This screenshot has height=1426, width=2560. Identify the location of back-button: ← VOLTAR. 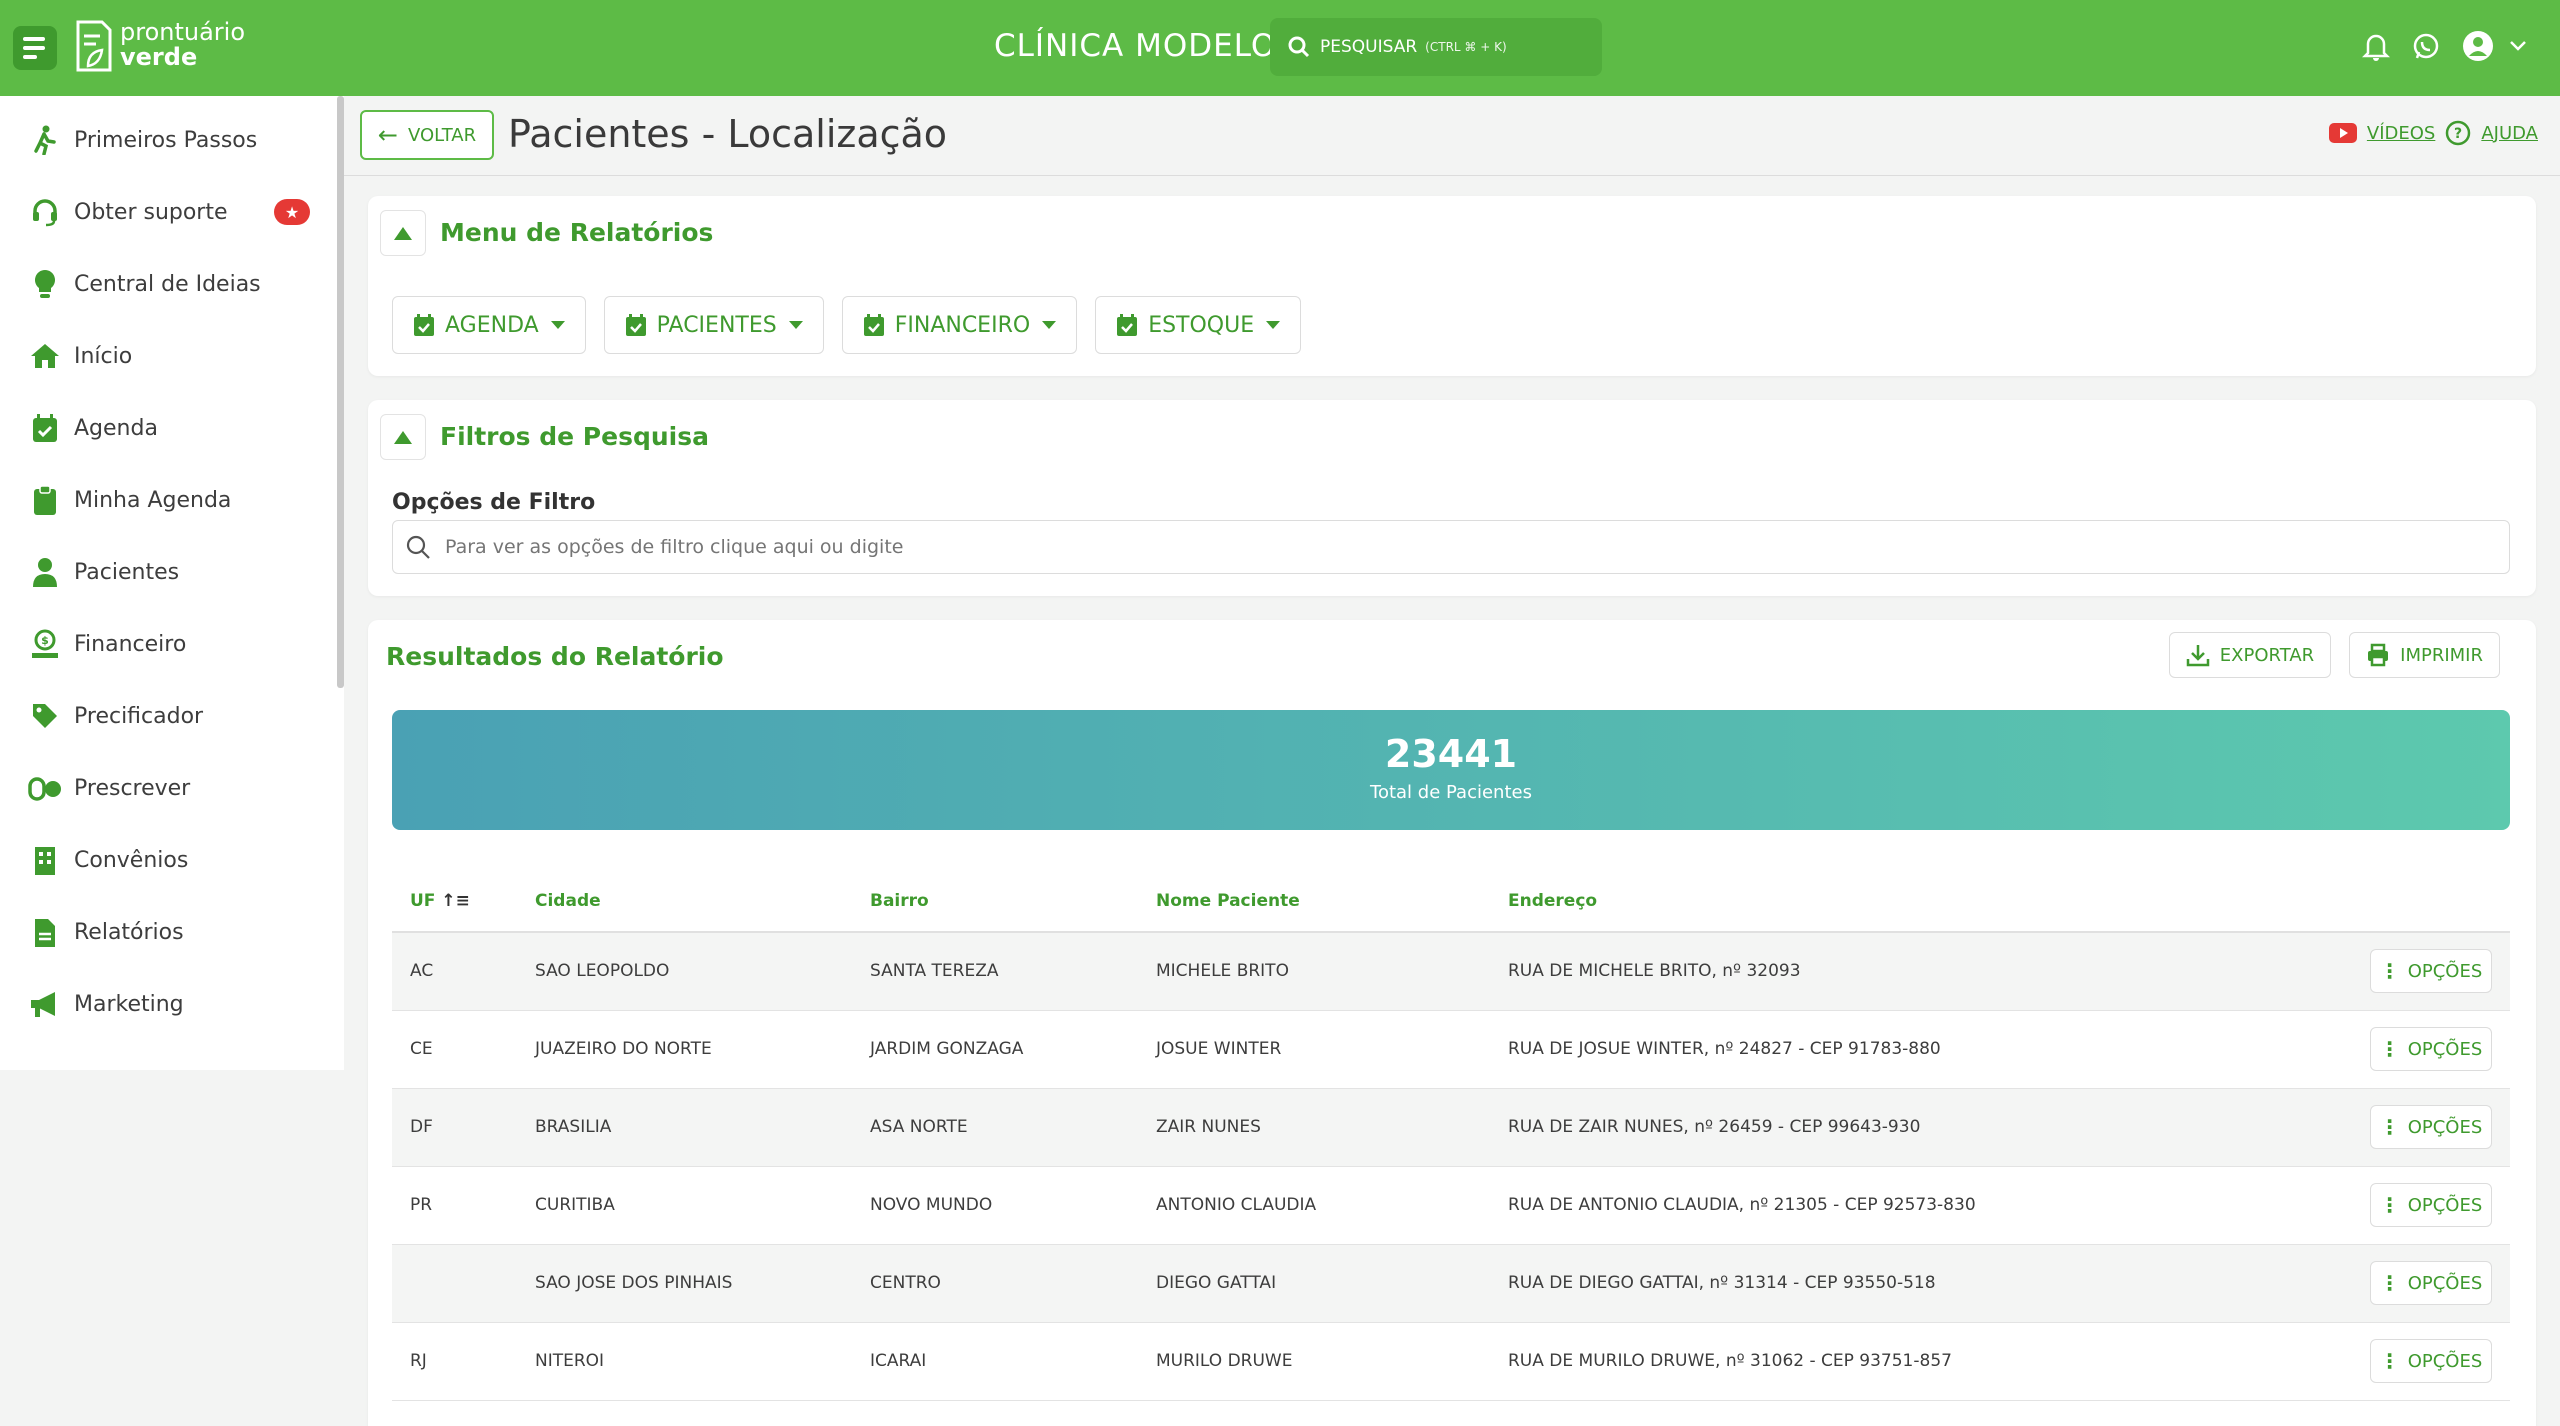
(427, 135).